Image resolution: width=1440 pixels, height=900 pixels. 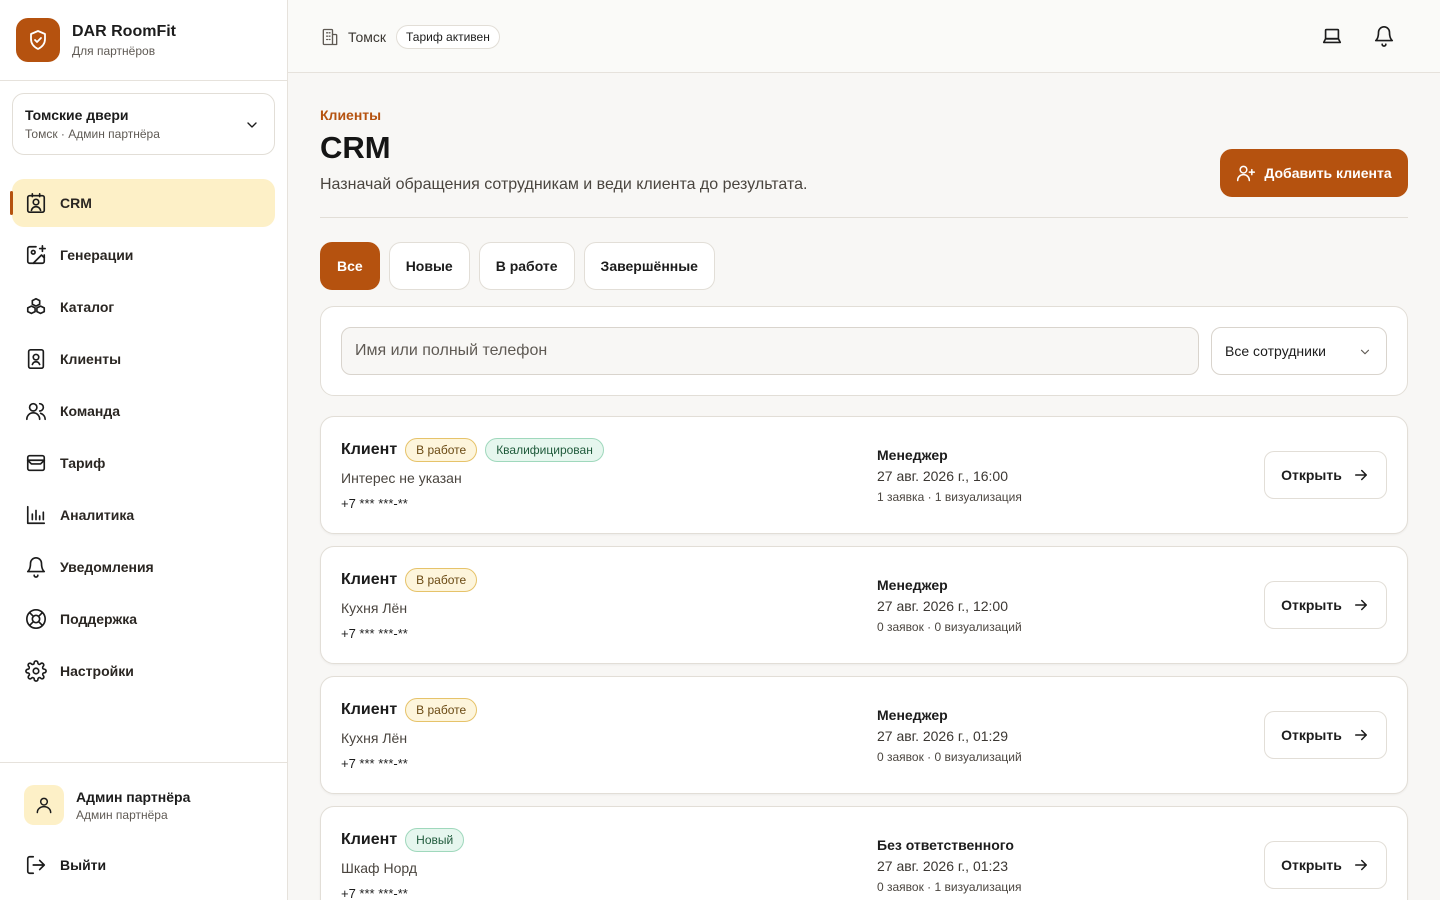 What do you see at coordinates (350, 115) in the screenshot?
I see `breadcrumb: Клиенты` at bounding box center [350, 115].